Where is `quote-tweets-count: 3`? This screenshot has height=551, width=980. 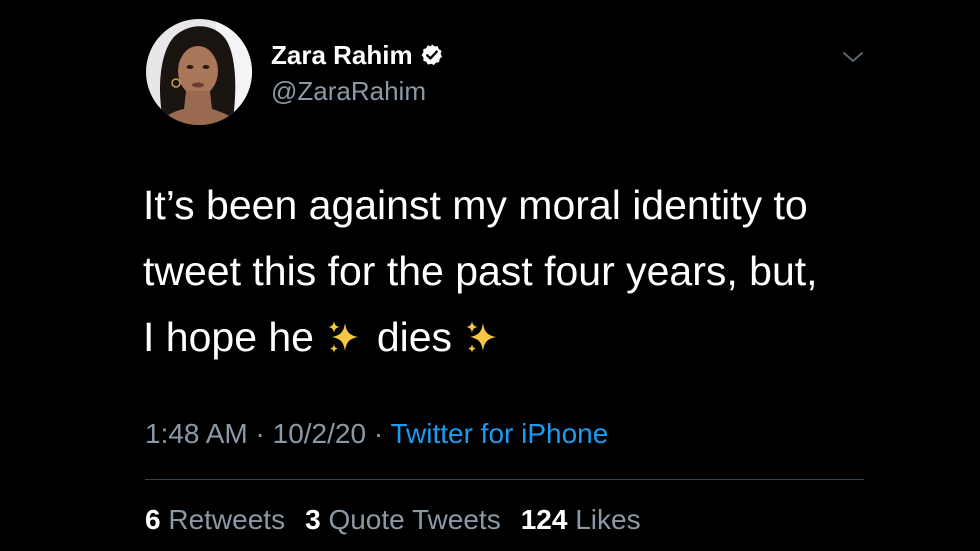
quote-tweets-count: 3 is located at coordinates (313, 519).